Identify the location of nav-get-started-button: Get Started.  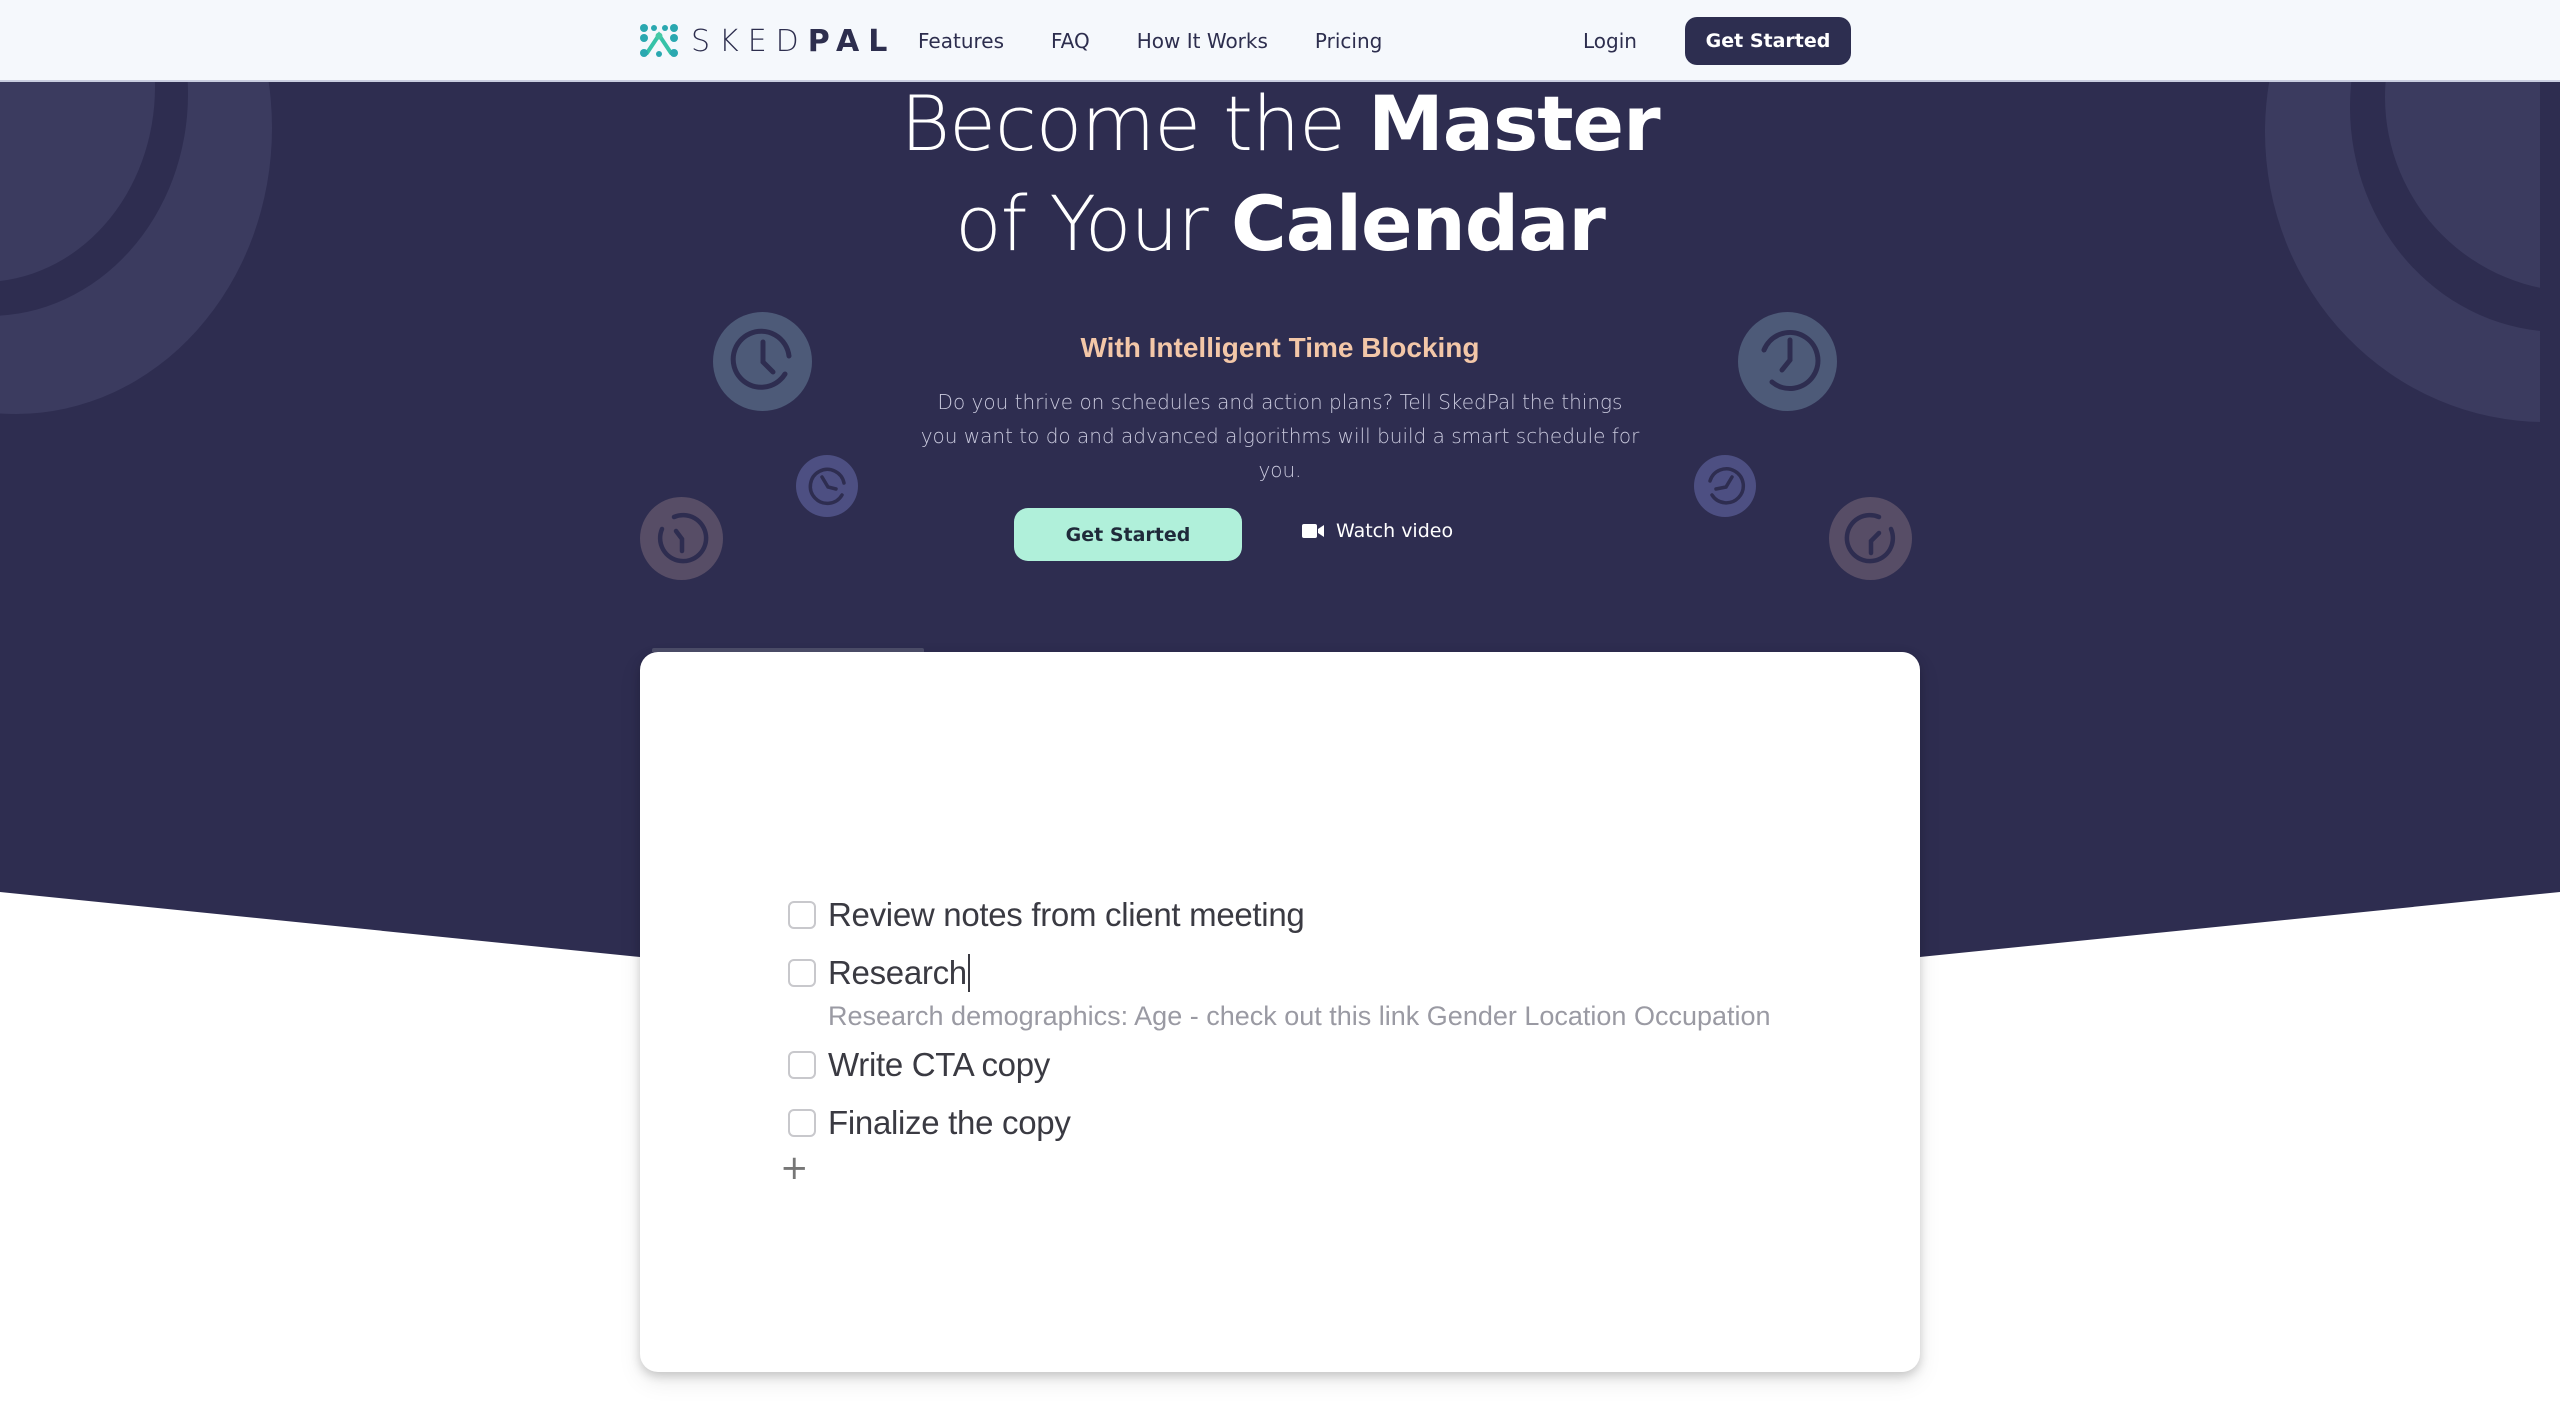
(1768, 41).